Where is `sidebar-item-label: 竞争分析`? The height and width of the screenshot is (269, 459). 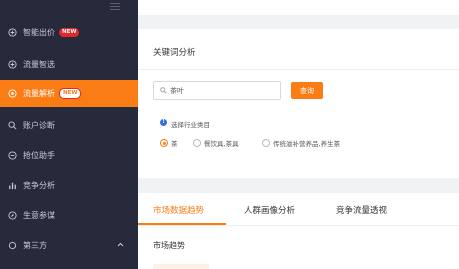
sidebar-item-label: 竞争分析 is located at coordinates (39, 185).